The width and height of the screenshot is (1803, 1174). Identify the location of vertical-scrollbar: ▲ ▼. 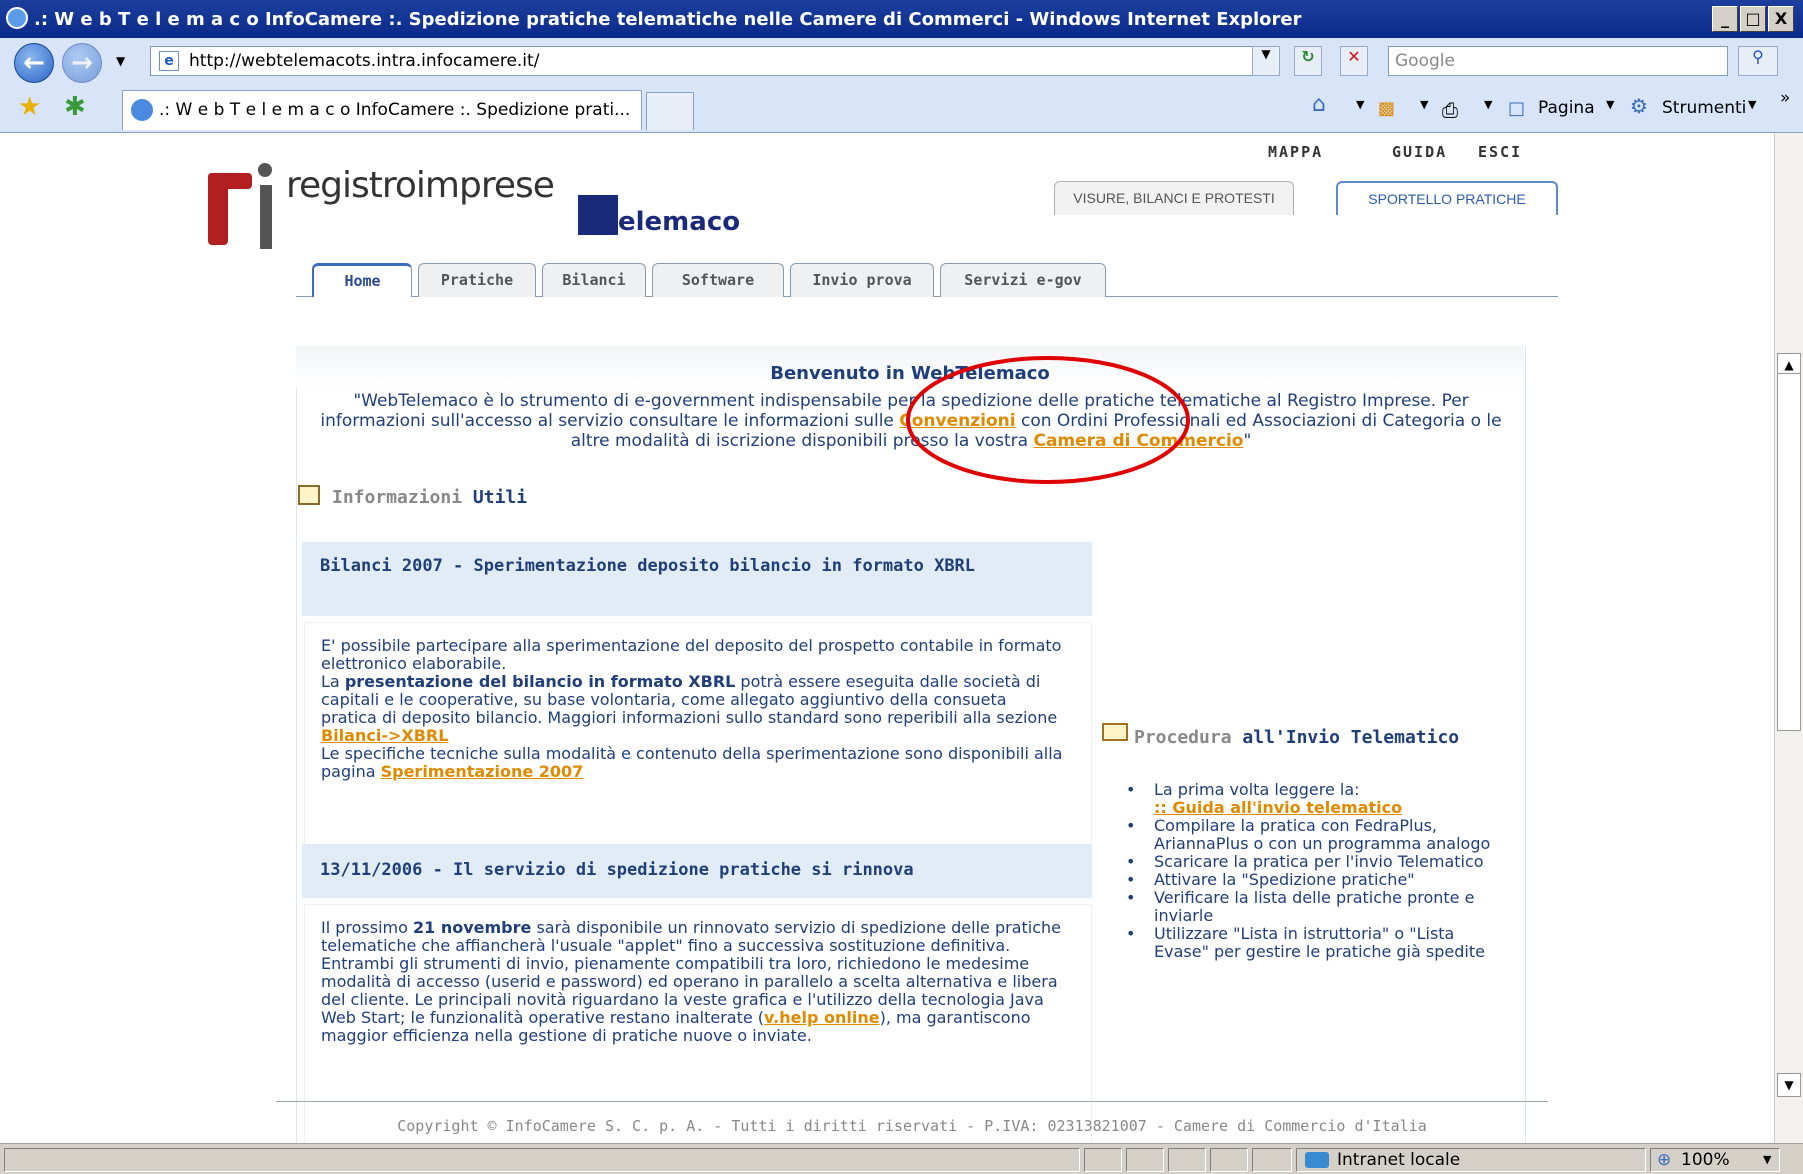
(1788, 638).